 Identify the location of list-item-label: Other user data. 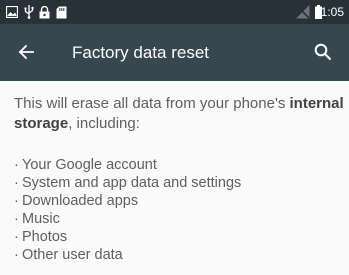
(72, 255).